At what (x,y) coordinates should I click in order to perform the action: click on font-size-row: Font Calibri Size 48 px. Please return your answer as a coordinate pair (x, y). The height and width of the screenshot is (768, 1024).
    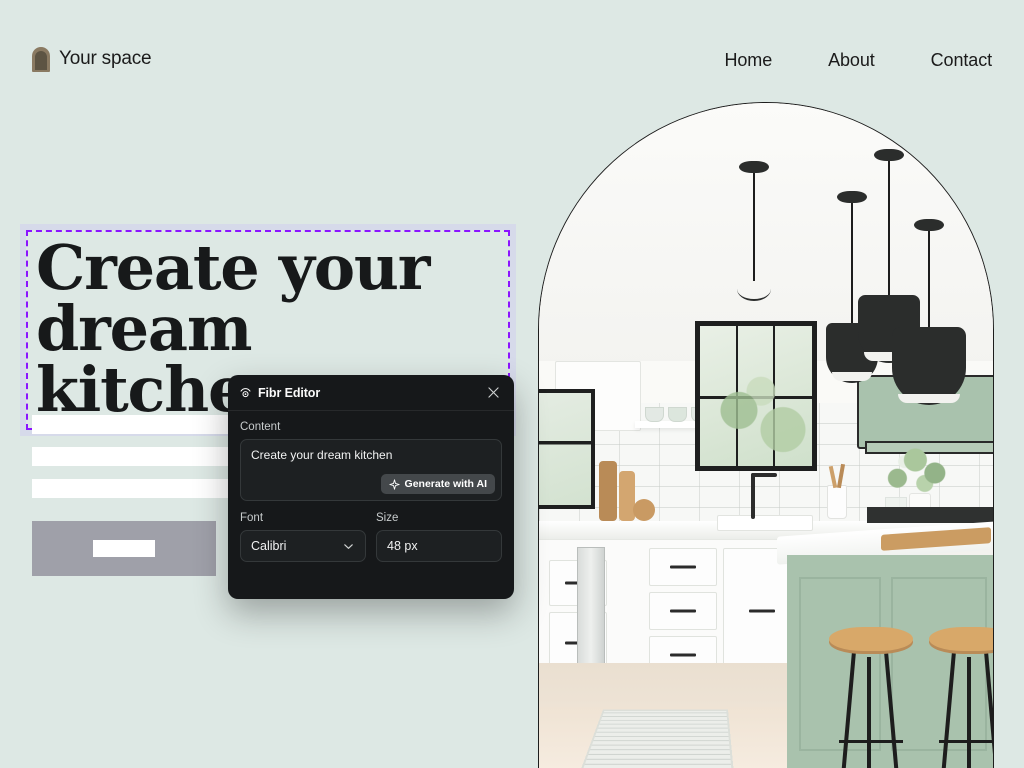
    Looking at the image, I should click on (371, 537).